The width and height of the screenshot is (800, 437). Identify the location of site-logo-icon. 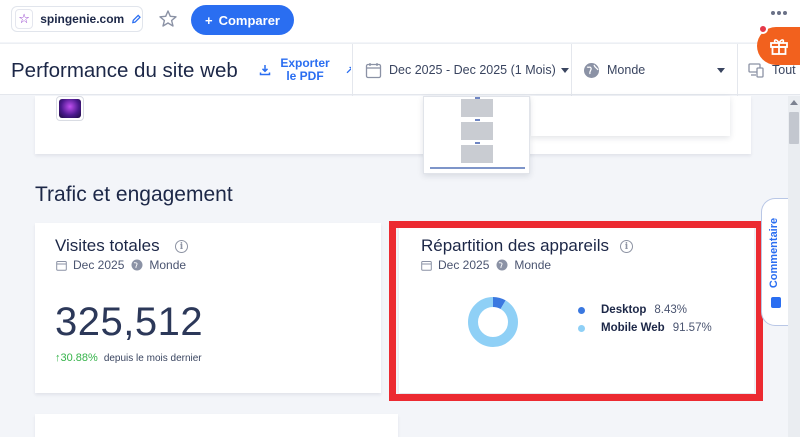
(70, 108).